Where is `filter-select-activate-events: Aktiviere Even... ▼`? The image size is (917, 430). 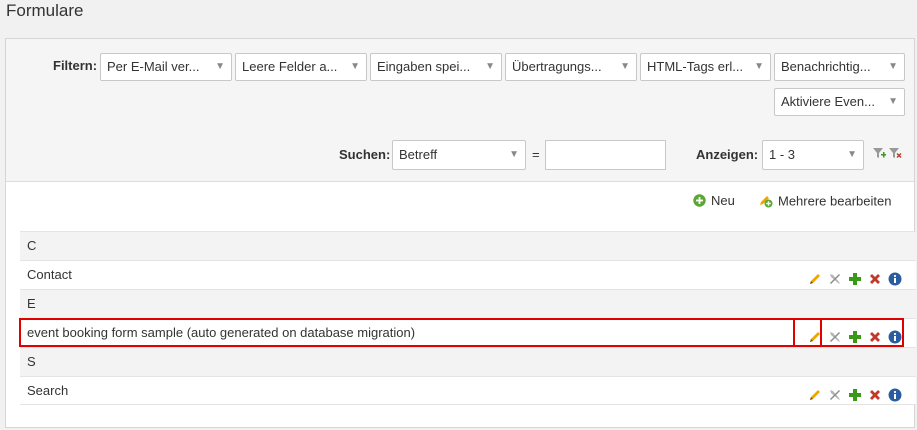
filter-select-activate-events: Aktiviere Even... ▼ is located at coordinates (839, 102).